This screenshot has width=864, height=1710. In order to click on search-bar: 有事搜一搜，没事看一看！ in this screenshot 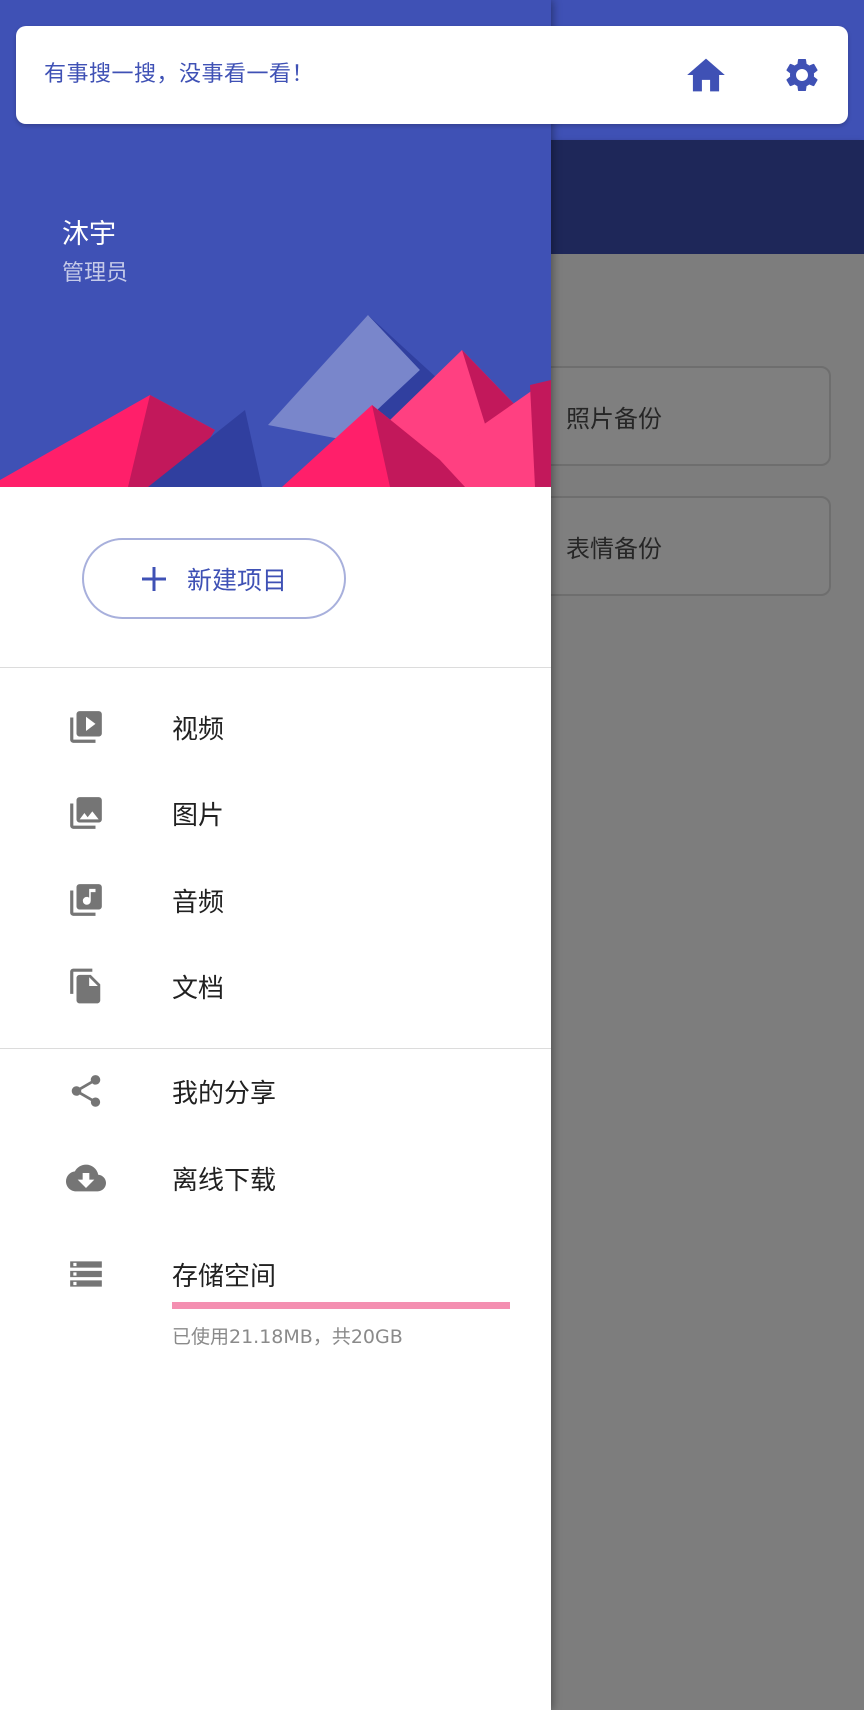, I will do `click(432, 75)`.